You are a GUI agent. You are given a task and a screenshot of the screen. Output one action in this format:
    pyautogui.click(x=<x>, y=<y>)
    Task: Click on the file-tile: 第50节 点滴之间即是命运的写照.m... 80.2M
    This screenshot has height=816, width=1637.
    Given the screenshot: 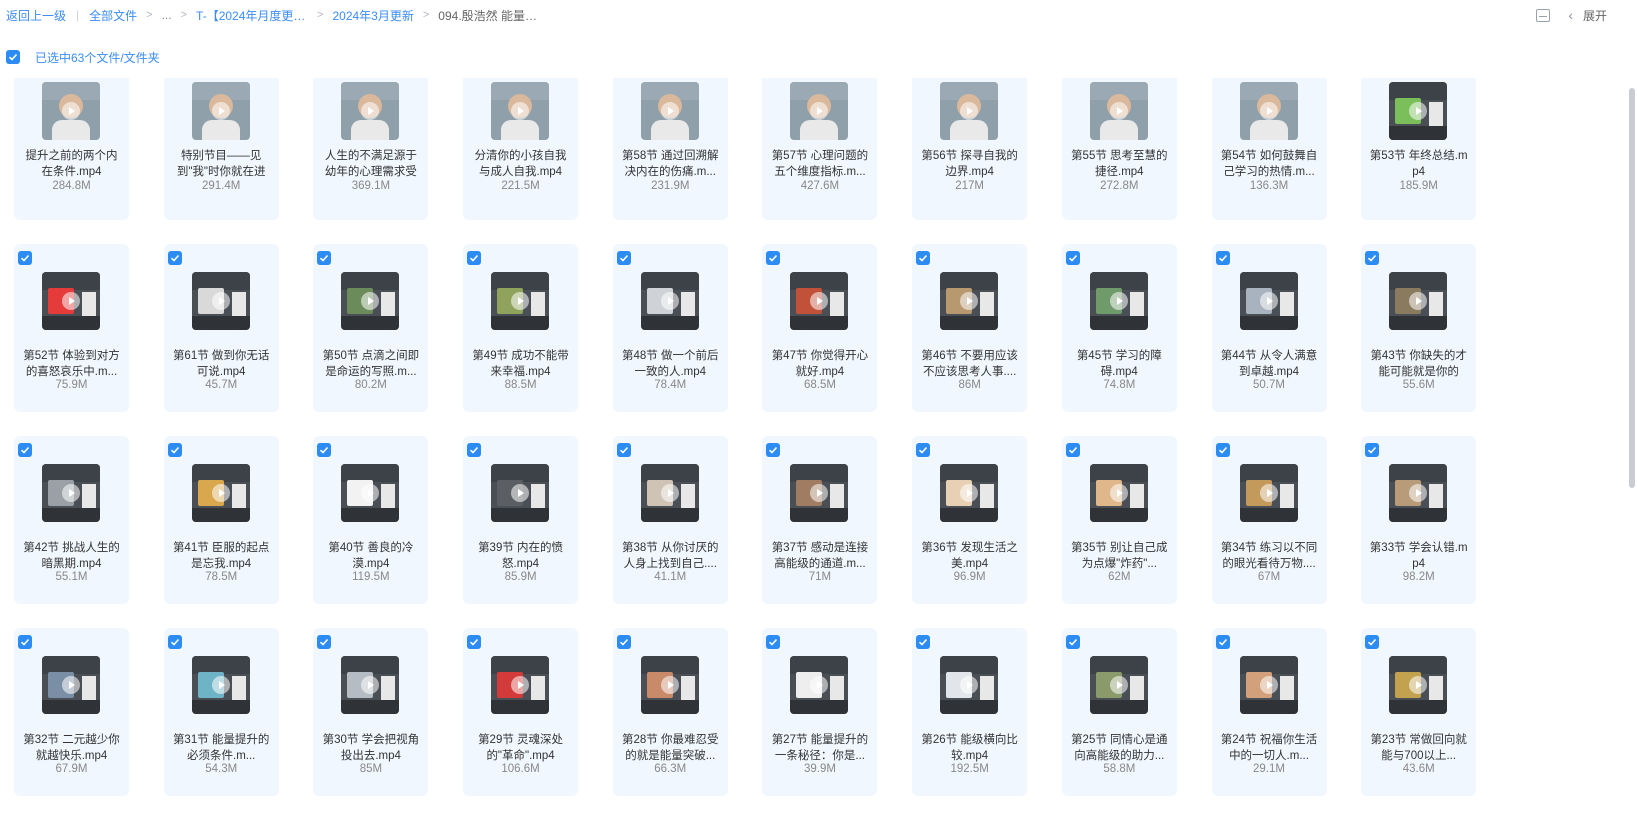 What is the action you would take?
    pyautogui.click(x=371, y=328)
    